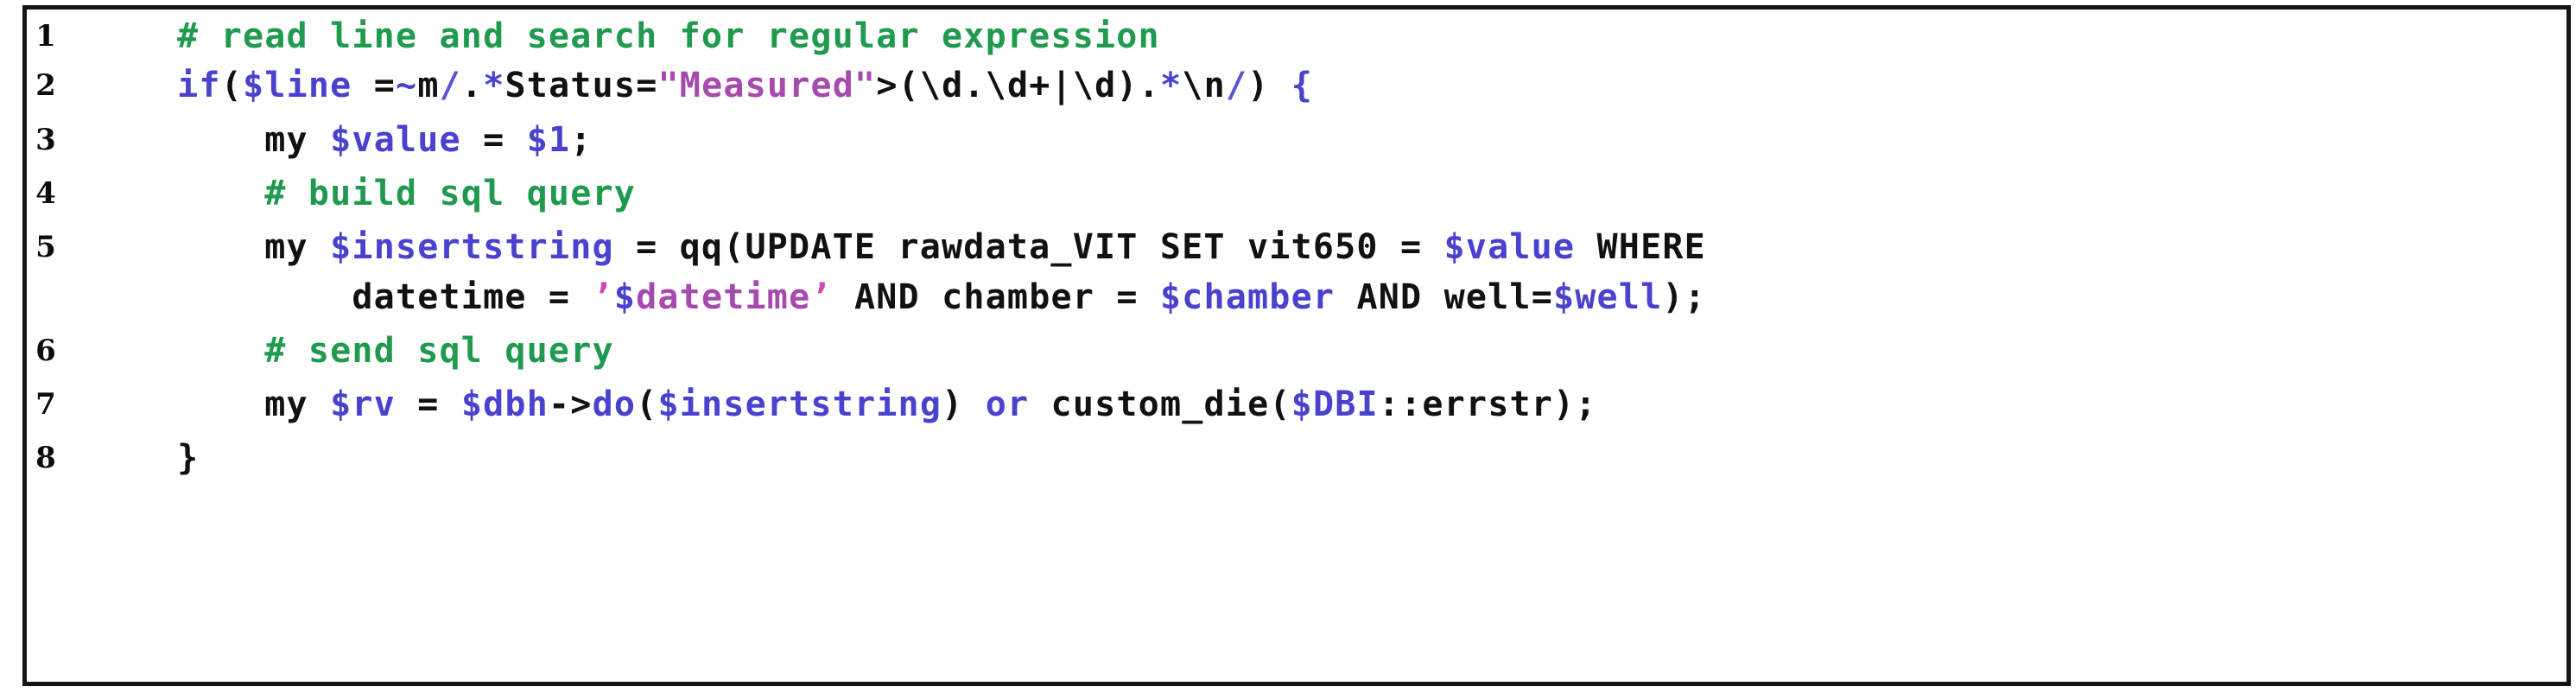 The width and height of the screenshot is (2576, 693). I want to click on token-plain: ., so click(472, 85).